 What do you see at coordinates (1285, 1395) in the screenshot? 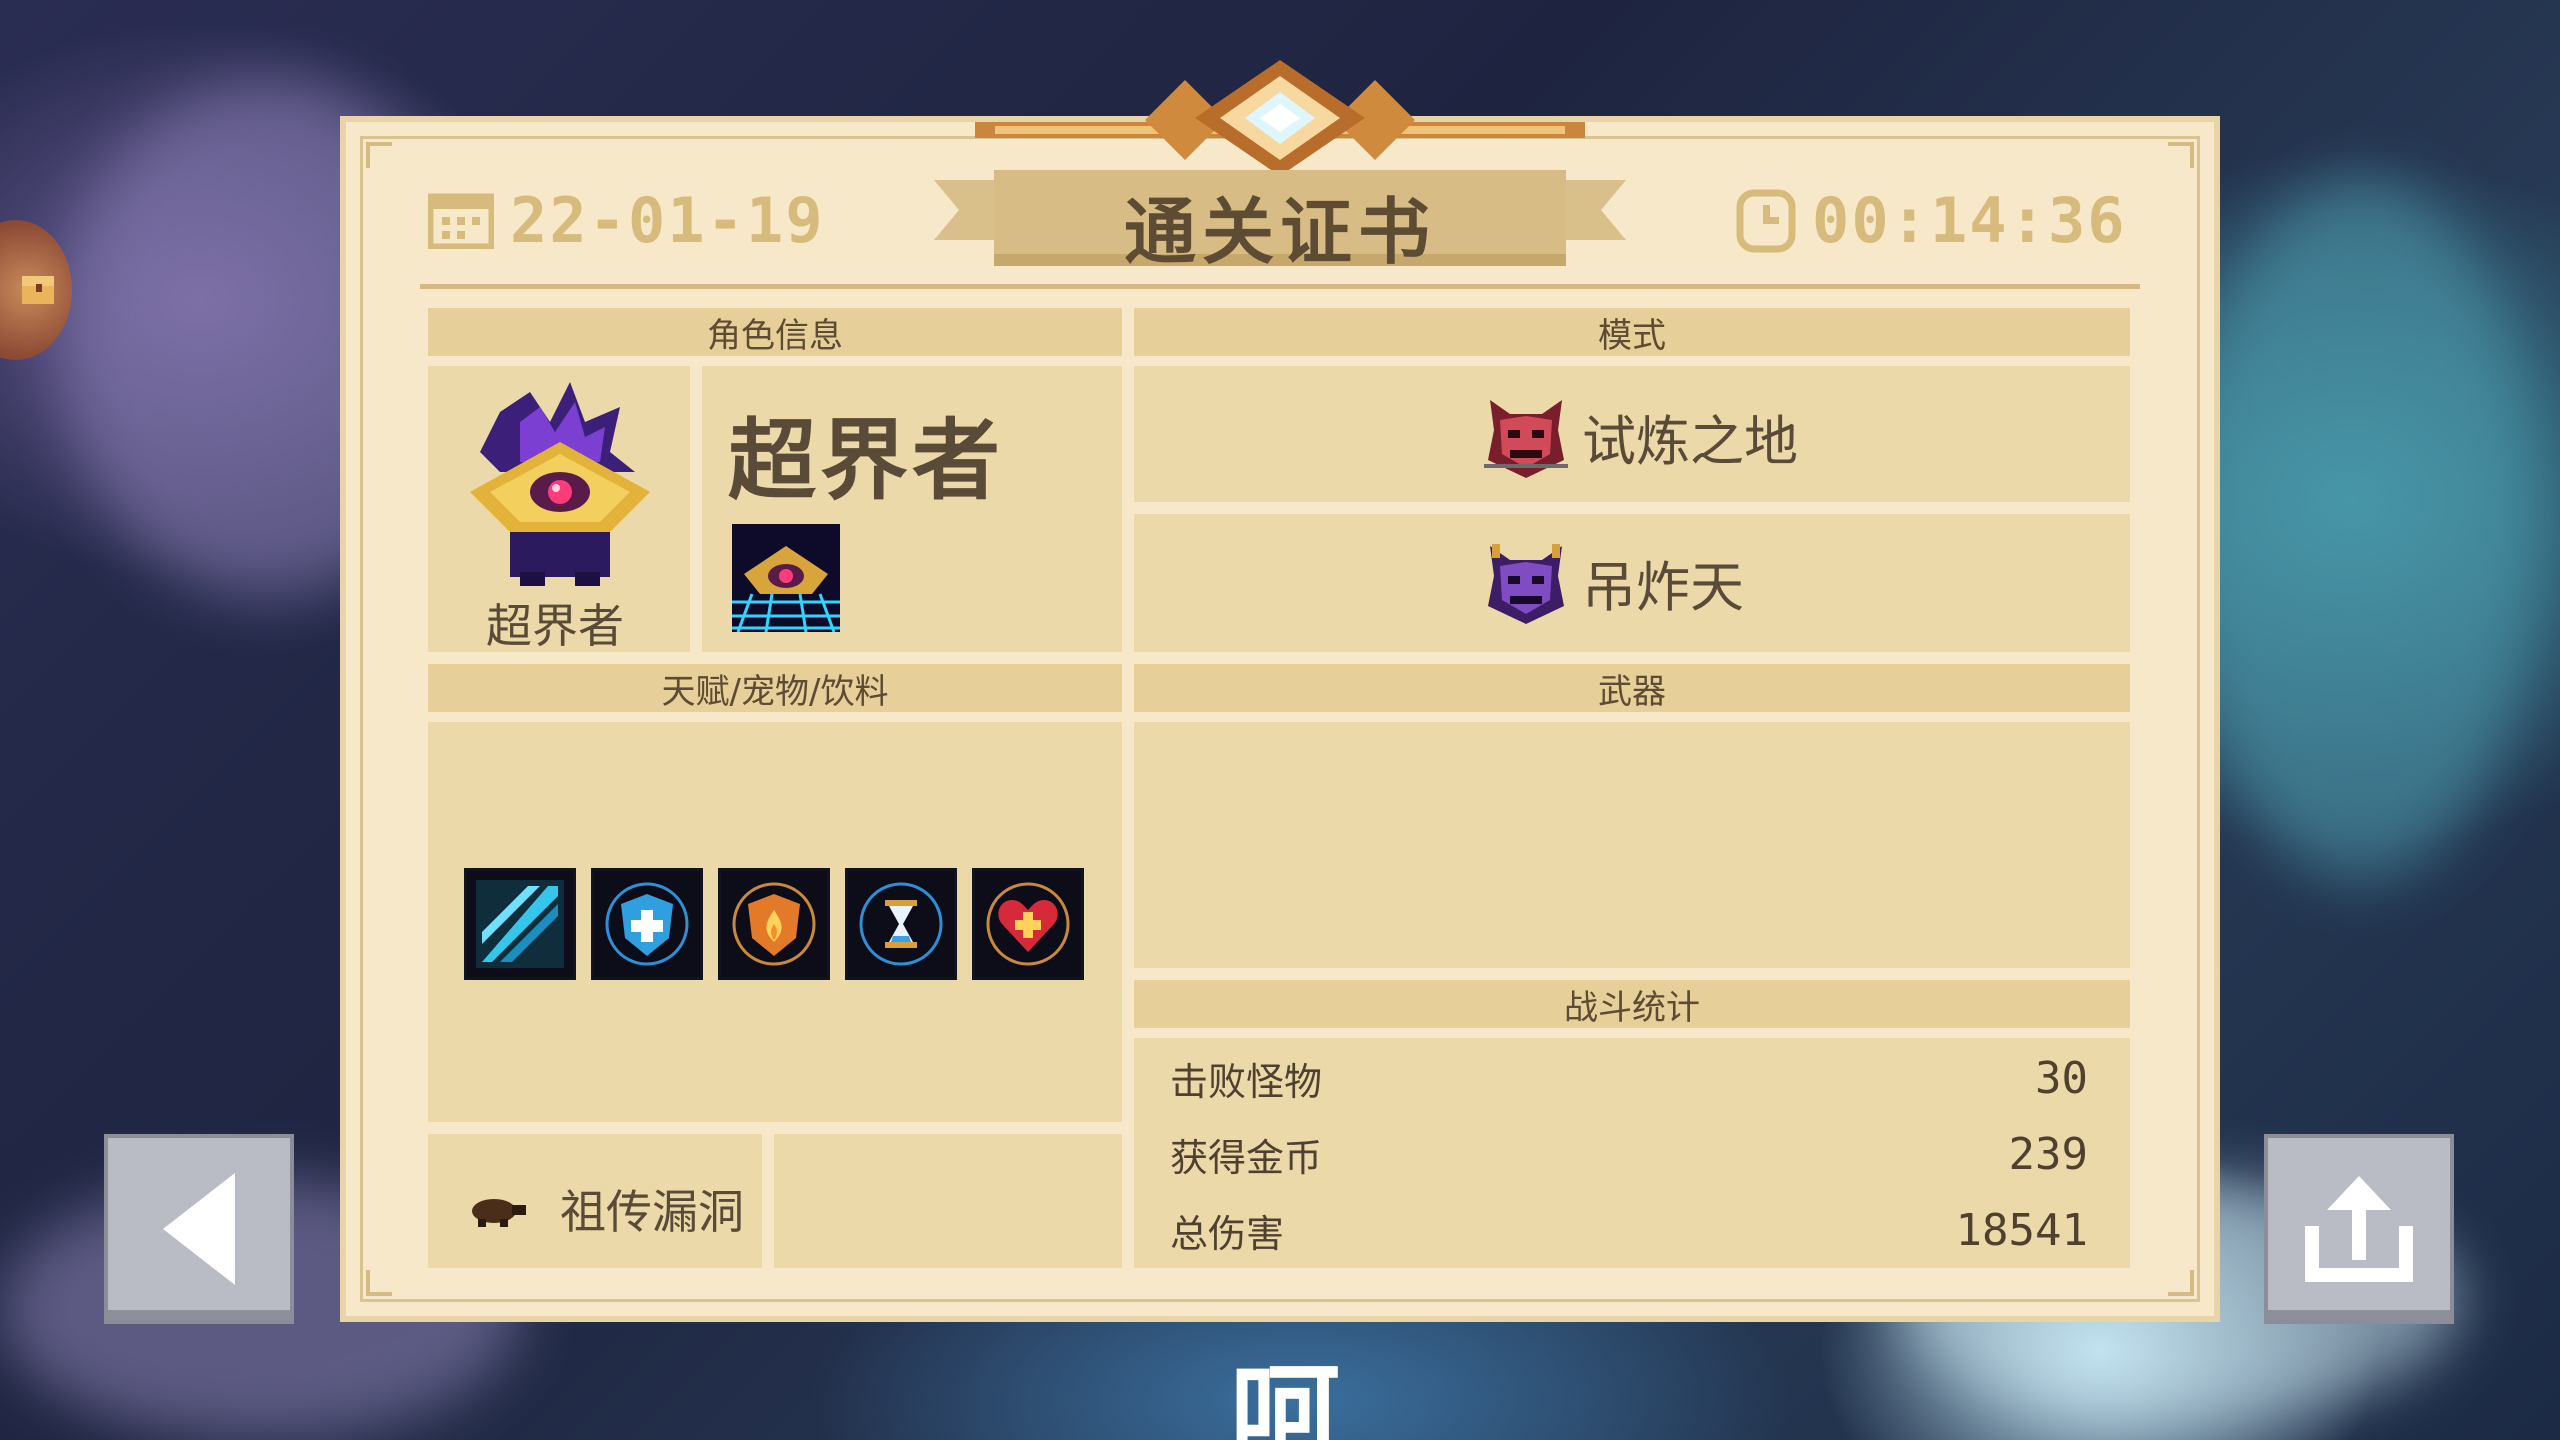
I see `subtitle-text: 呵` at bounding box center [1285, 1395].